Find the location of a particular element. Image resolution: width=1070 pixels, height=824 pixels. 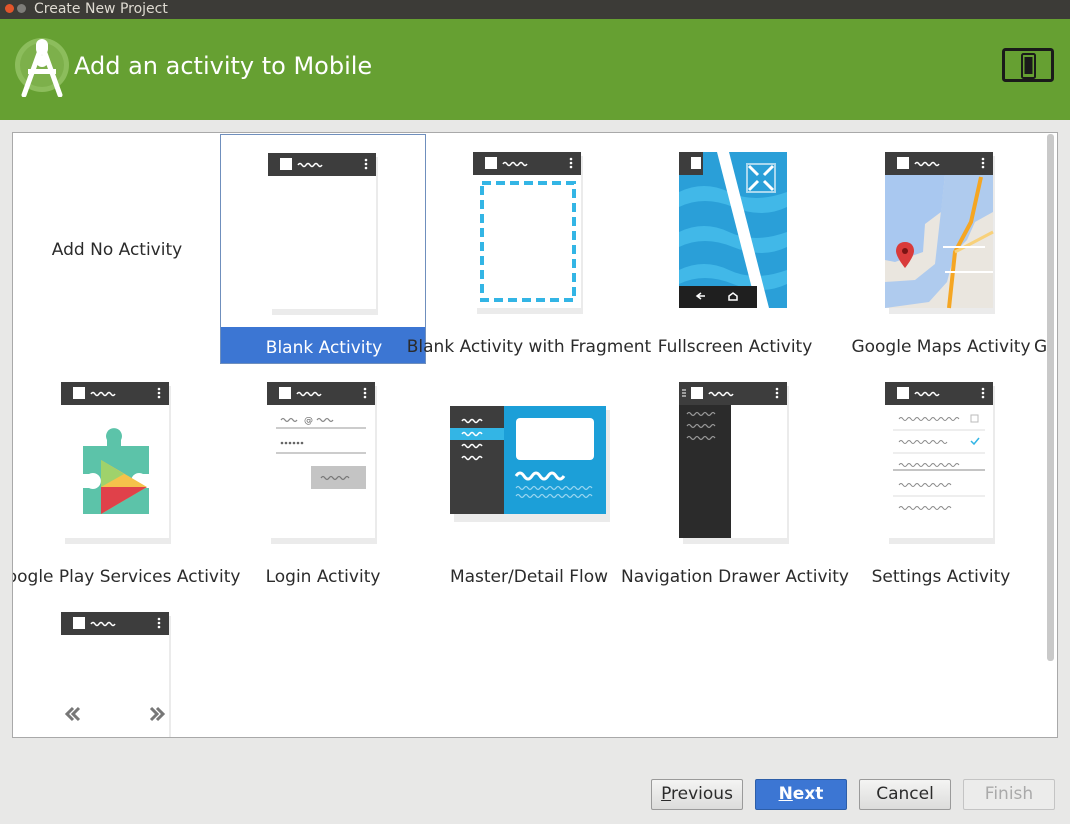

activity-option-login: @ Login Activity is located at coordinates (323, 479).